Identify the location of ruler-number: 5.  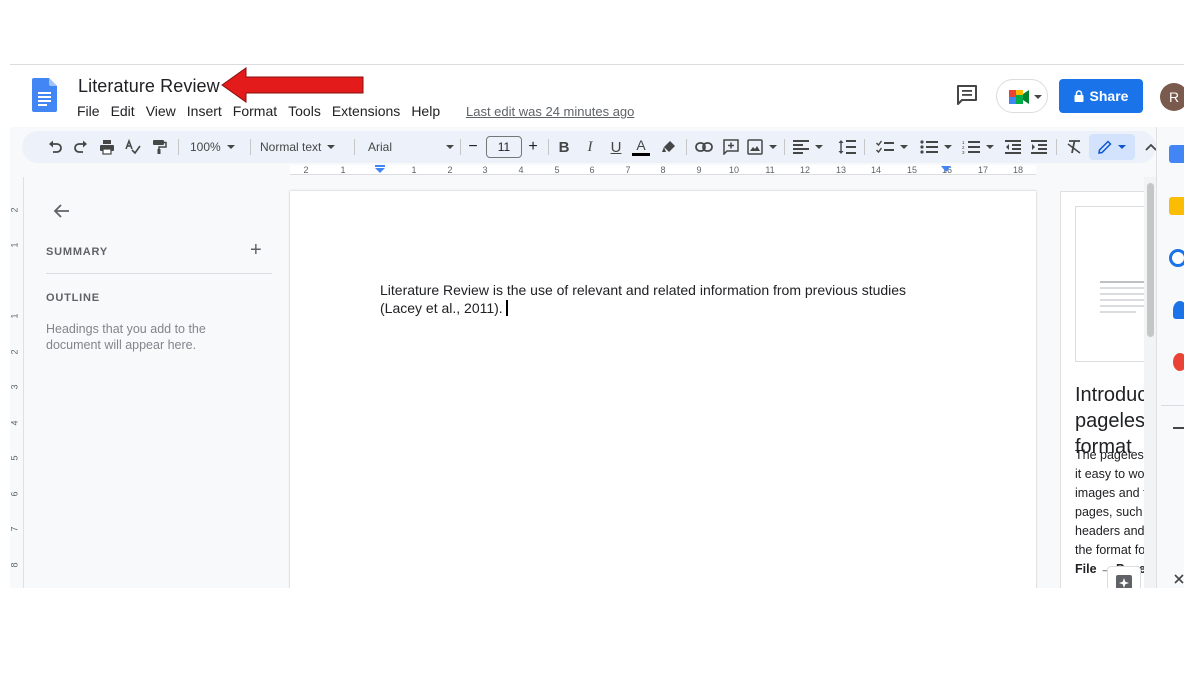
(557, 170).